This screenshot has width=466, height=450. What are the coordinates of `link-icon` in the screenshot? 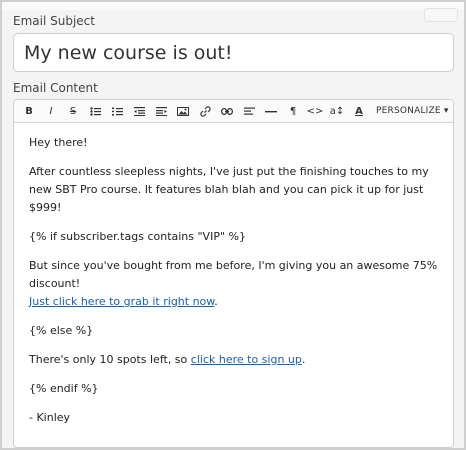 It's located at (205, 111).